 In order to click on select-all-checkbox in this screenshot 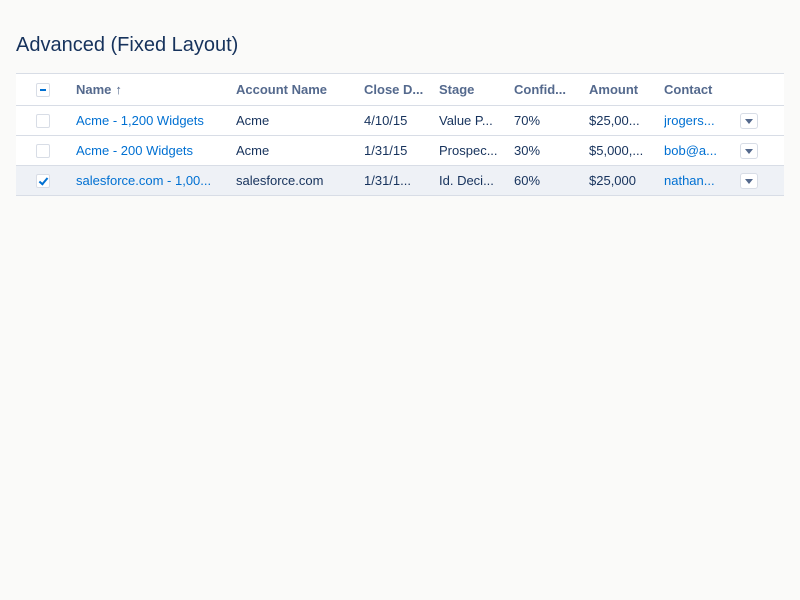, I will do `click(43, 90)`.